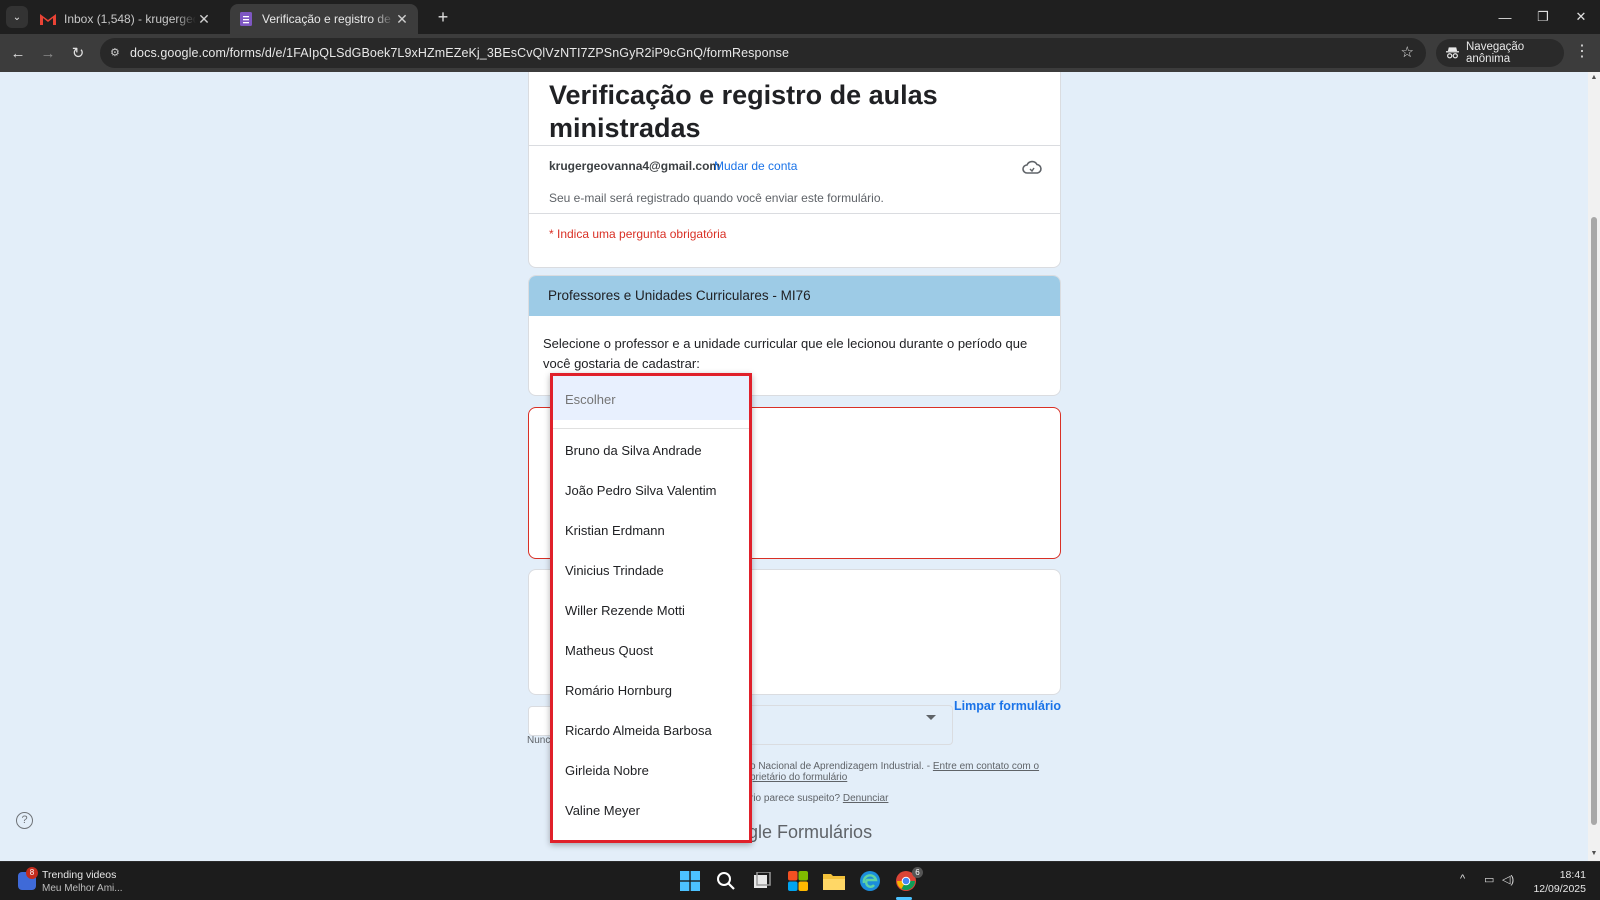  Describe the element at coordinates (24, 820) in the screenshot. I see `help-icon: ?` at that location.